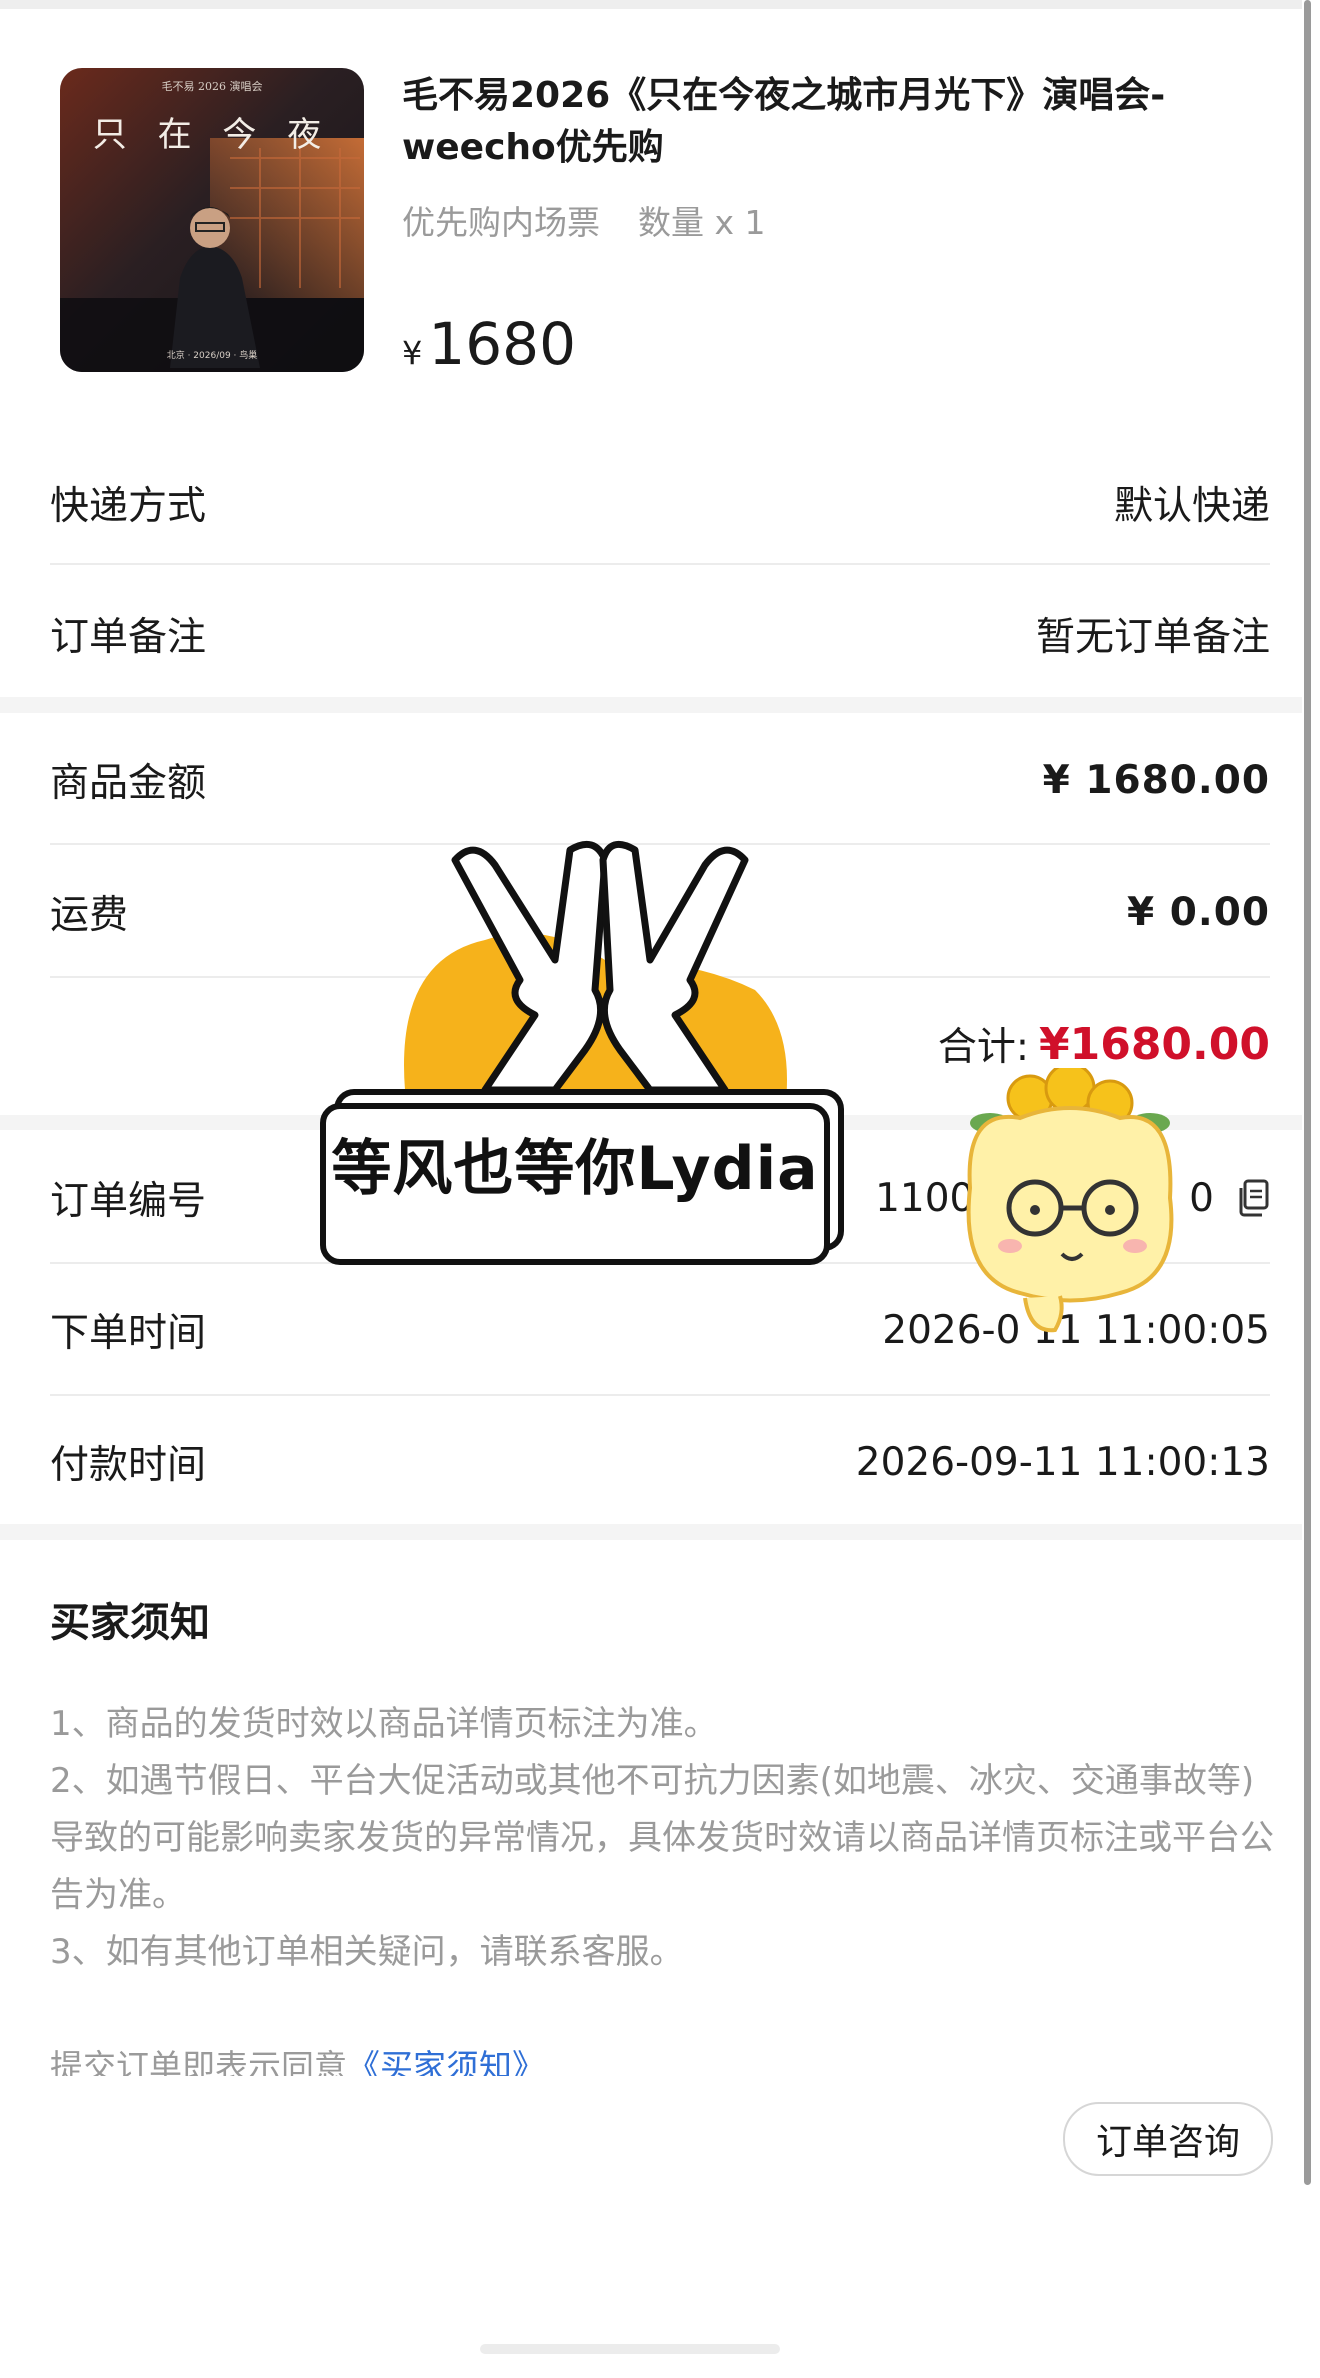 The width and height of the screenshot is (1320, 2378). I want to click on remark-label: 订单备注, so click(128, 637).